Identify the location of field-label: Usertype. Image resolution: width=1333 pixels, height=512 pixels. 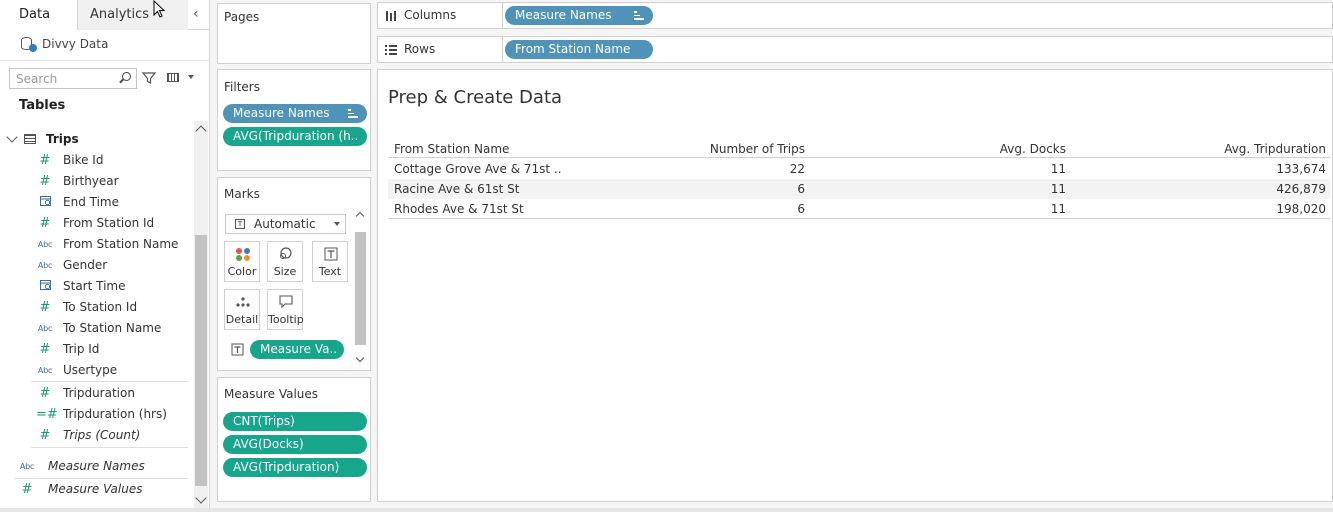
(90, 370).